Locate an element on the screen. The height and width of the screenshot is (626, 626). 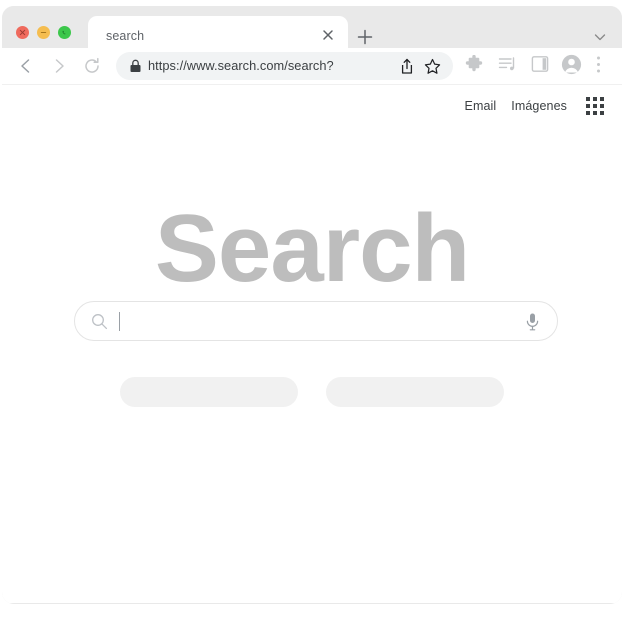
side-panel-icon is located at coordinates (540, 64).